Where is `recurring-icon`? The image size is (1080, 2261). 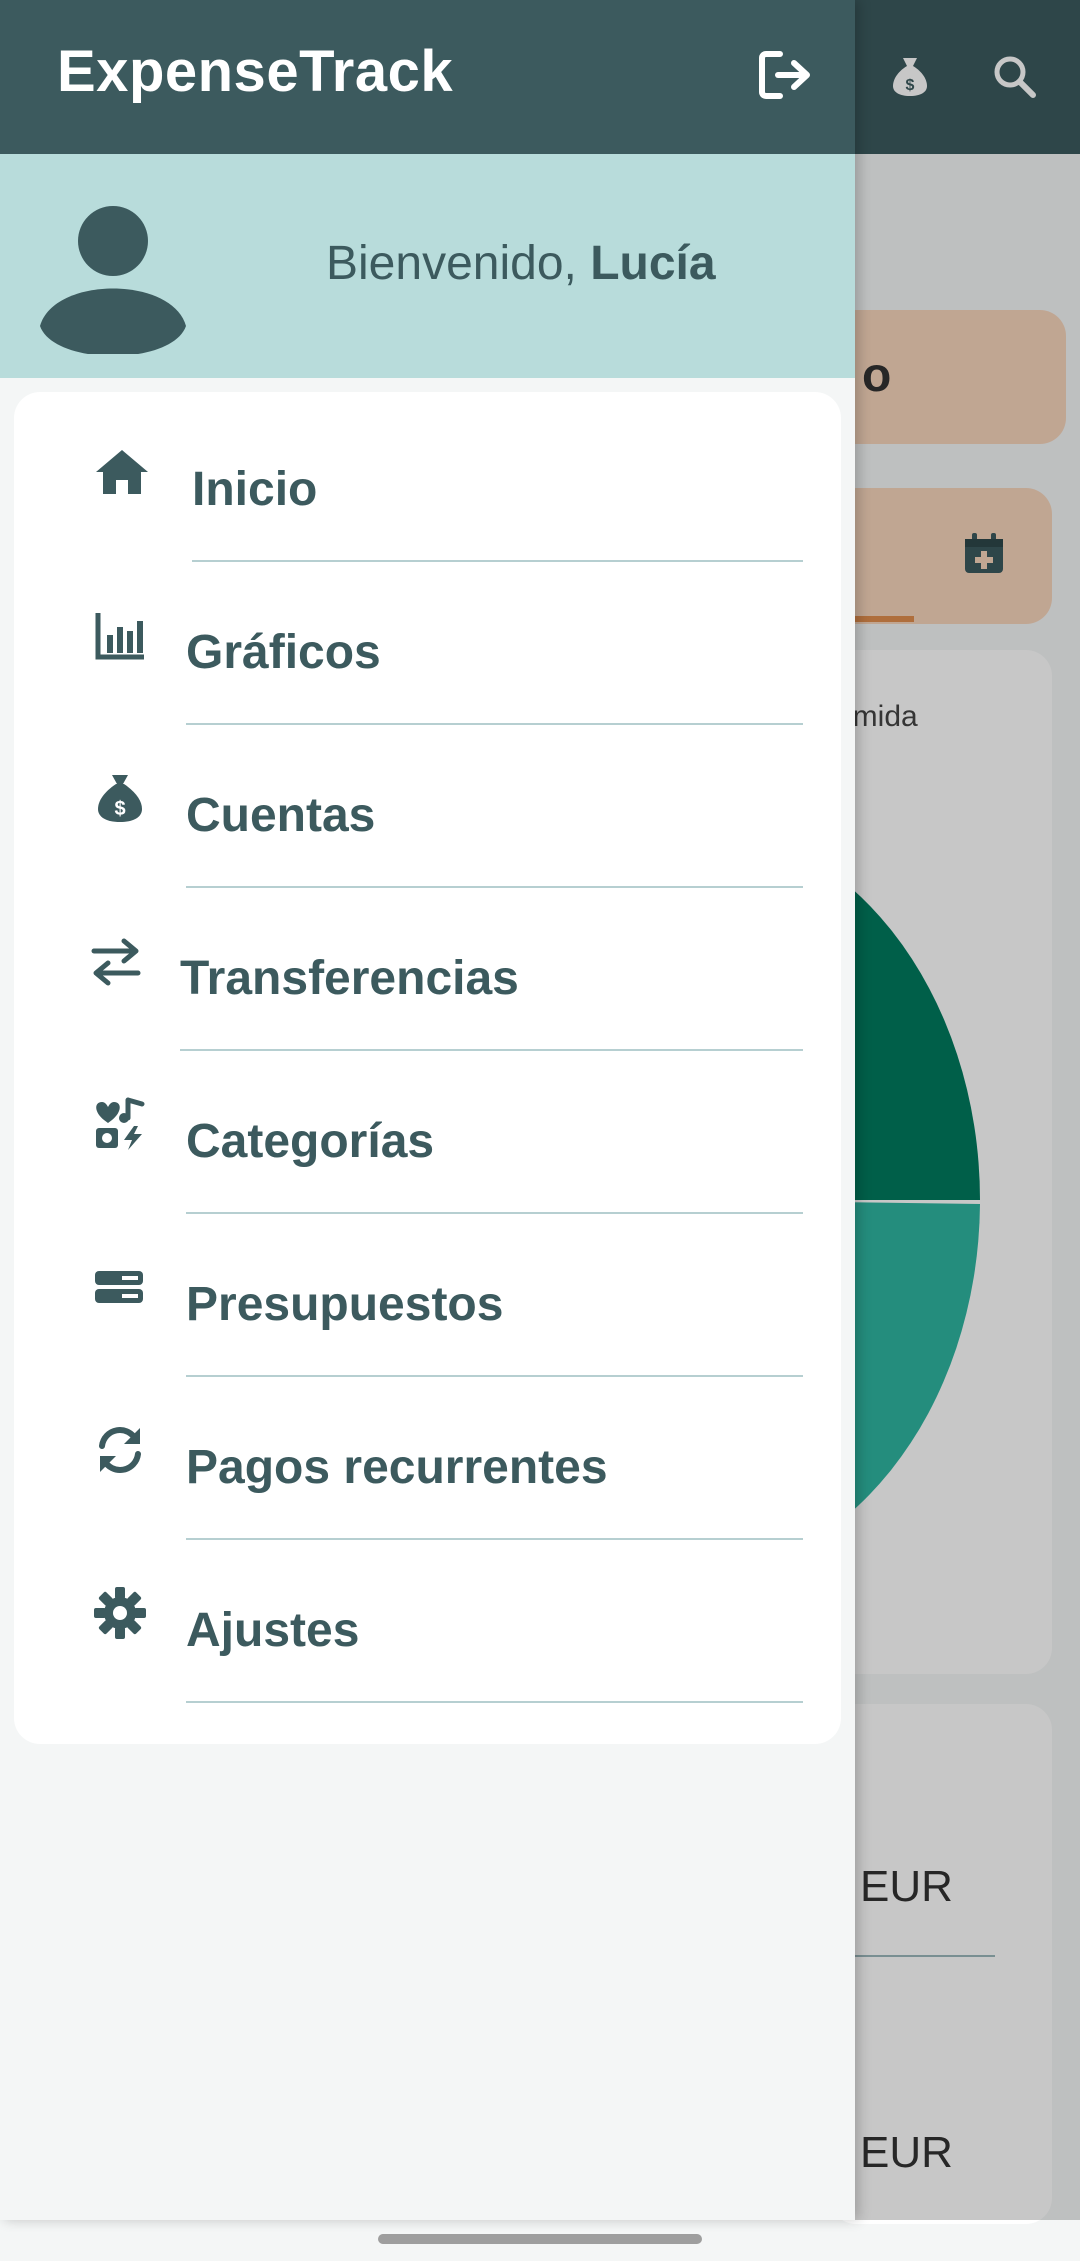
recurring-icon is located at coordinates (120, 1450).